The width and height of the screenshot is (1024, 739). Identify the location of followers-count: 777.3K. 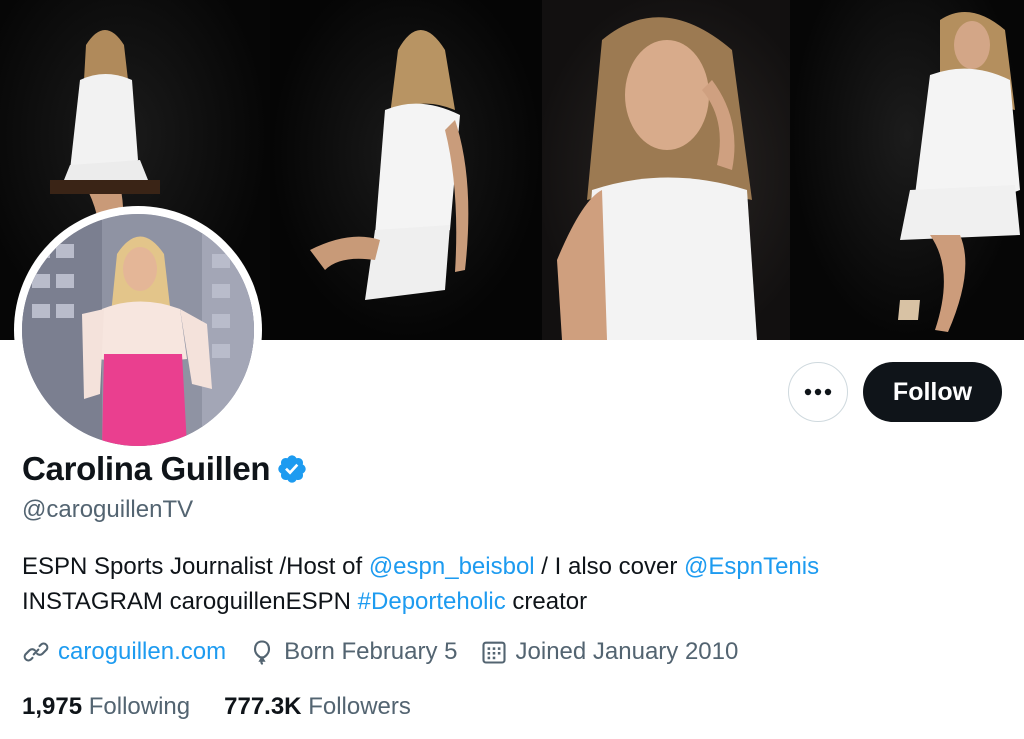
(263, 706).